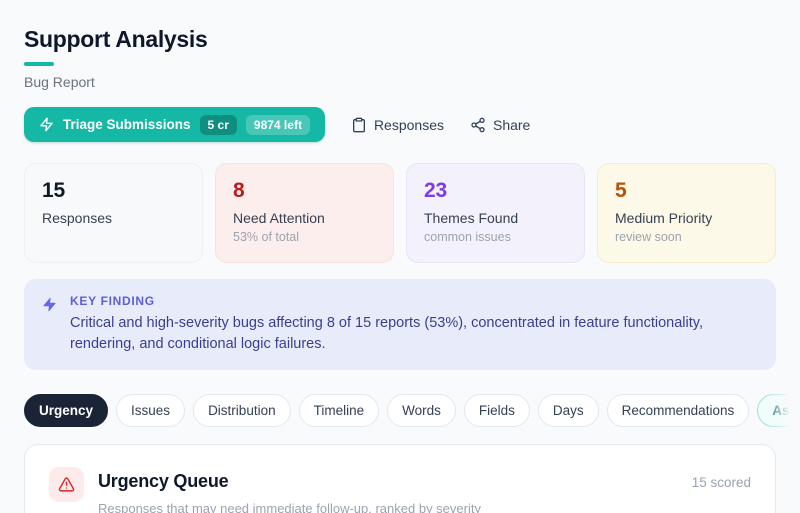  I want to click on queue-title: Urgency Queue, so click(163, 481).